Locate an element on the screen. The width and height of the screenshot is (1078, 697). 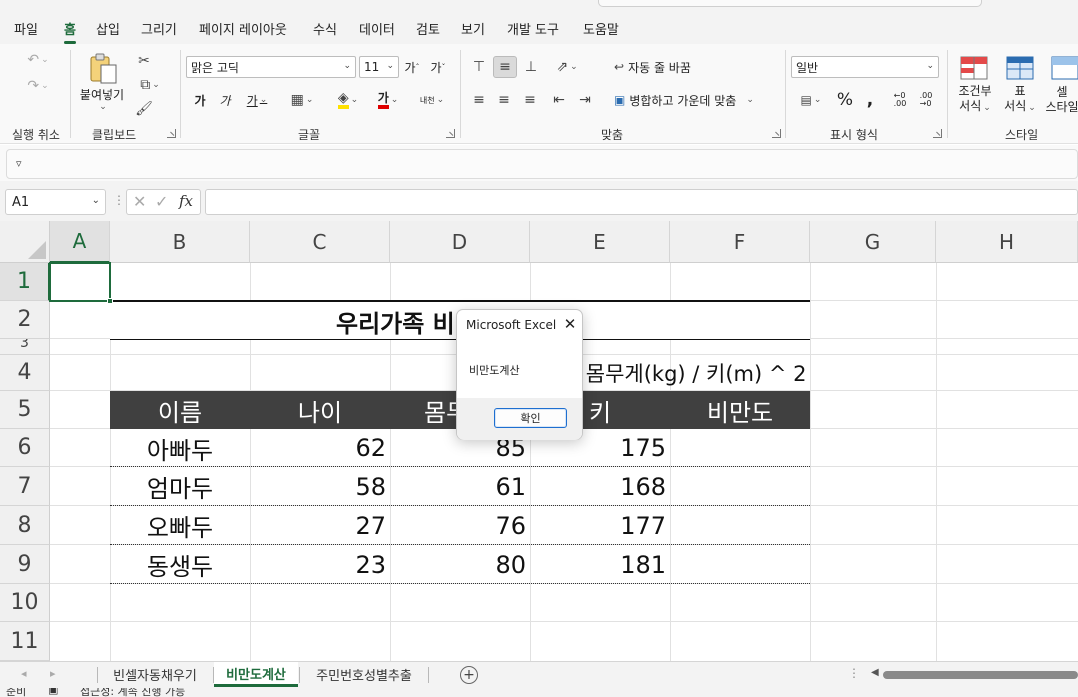
row-header-10: 10 is located at coordinates (25, 603).